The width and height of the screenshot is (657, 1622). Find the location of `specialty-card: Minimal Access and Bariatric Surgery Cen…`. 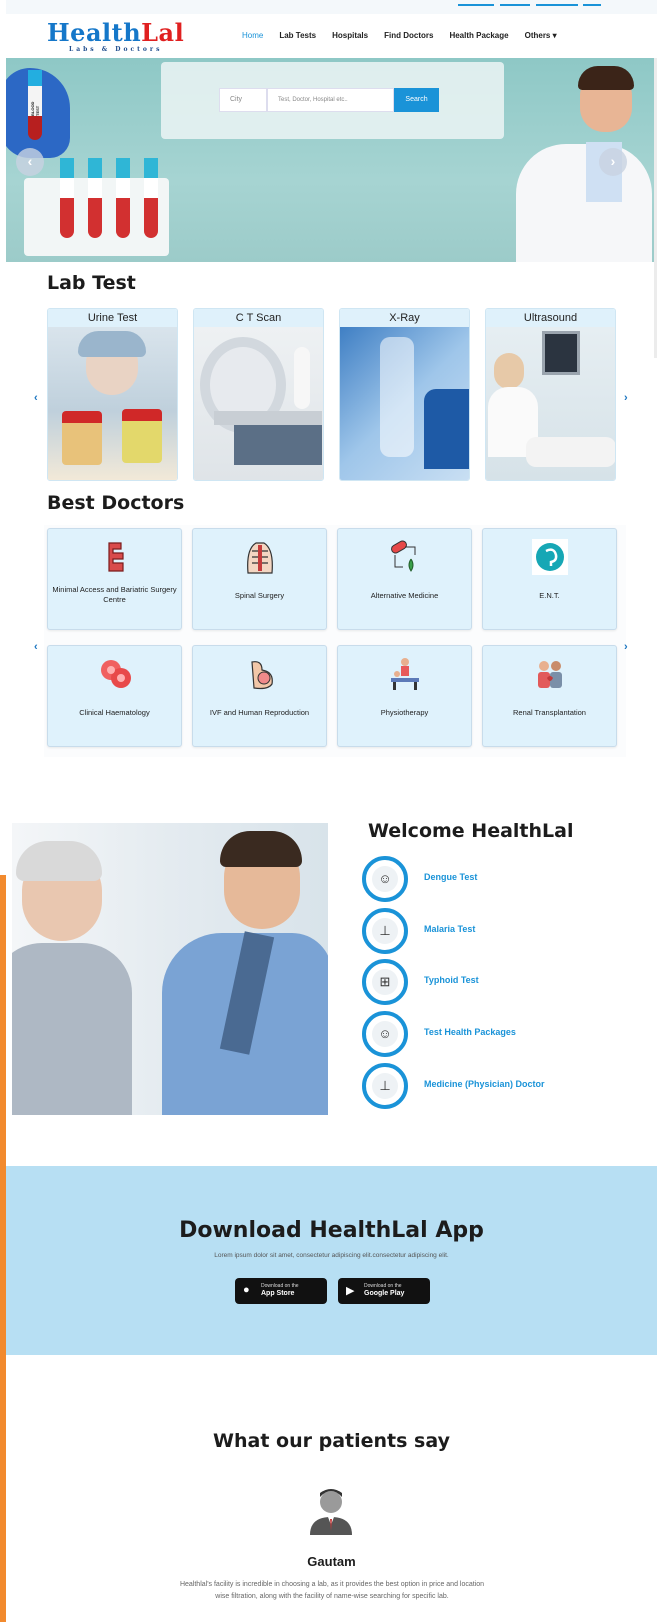

specialty-card: Minimal Access and Bariatric Surgery Cen… is located at coordinates (114, 579).